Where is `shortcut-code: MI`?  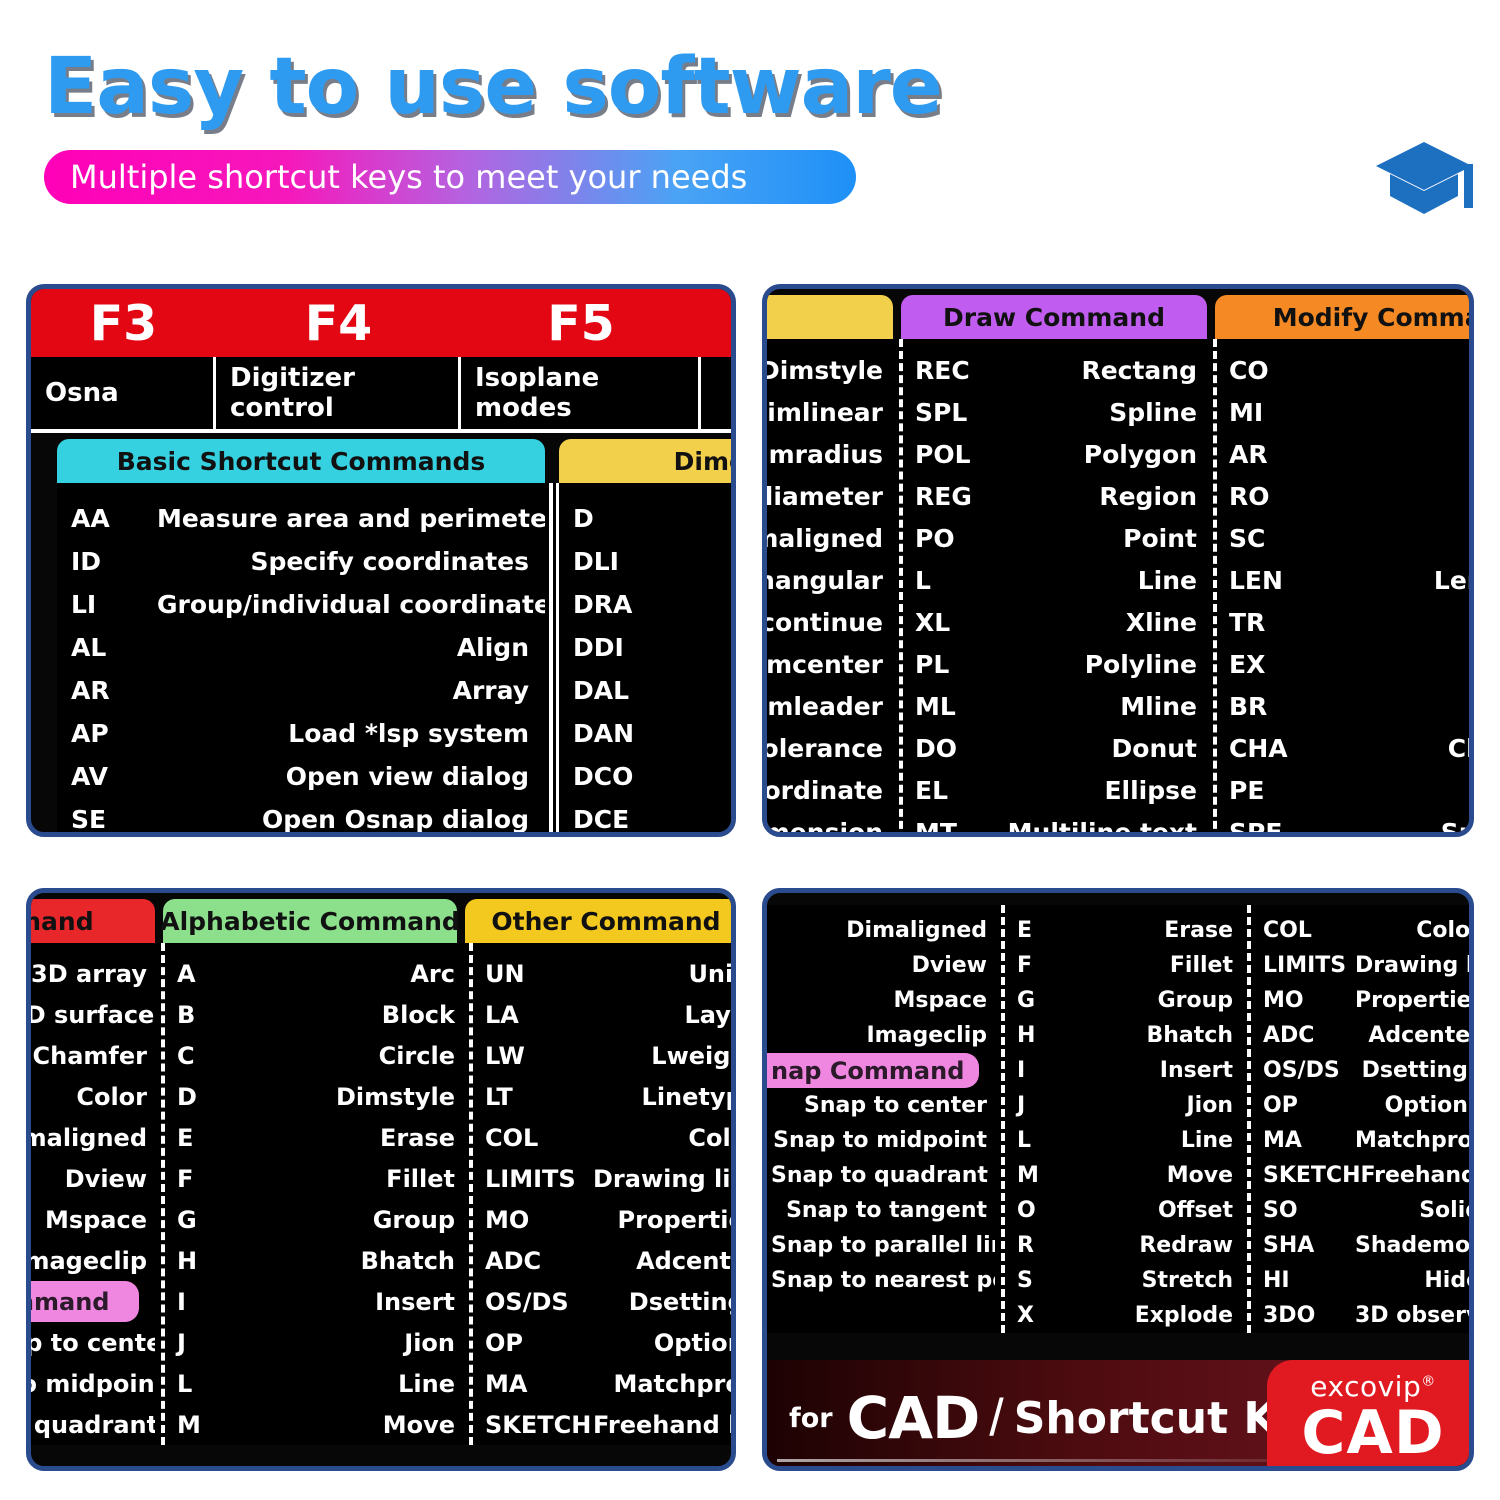 shortcut-code: MI is located at coordinates (1246, 412).